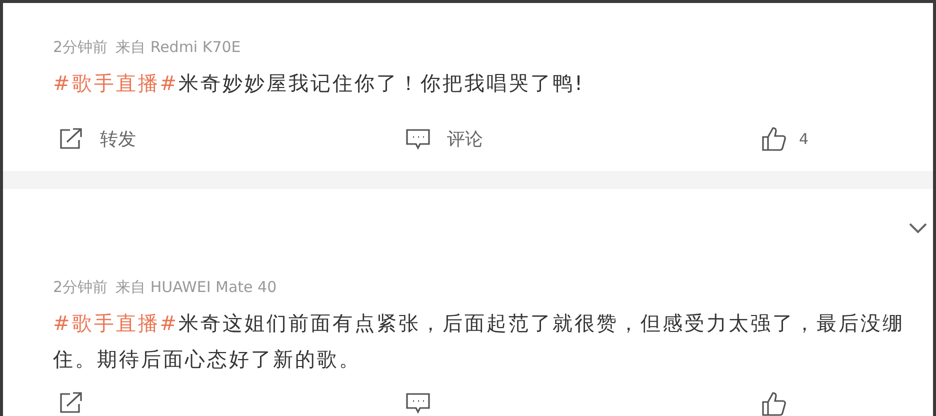  What do you see at coordinates (178, 47) in the screenshot?
I see `post-source: 来自 Redmi K70E` at bounding box center [178, 47].